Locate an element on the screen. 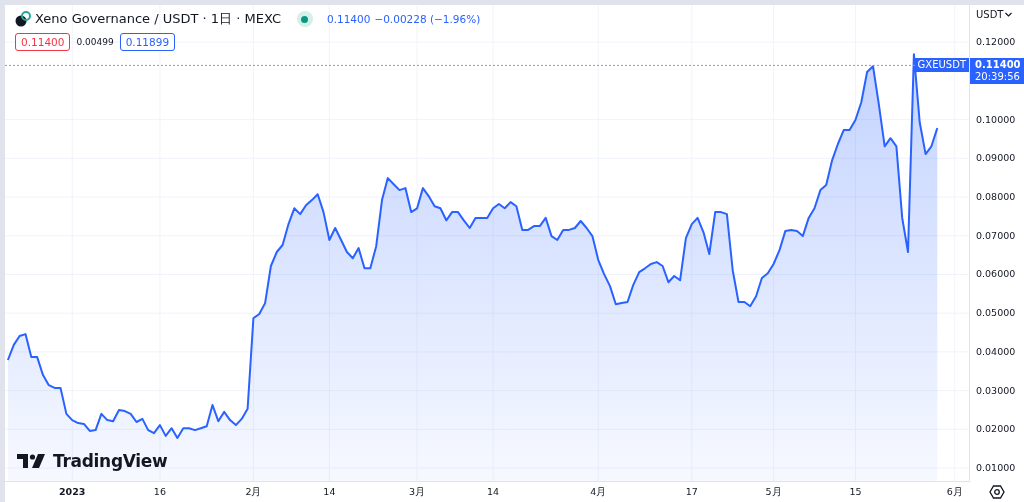  time-axis-label: 4月 is located at coordinates (598, 492).